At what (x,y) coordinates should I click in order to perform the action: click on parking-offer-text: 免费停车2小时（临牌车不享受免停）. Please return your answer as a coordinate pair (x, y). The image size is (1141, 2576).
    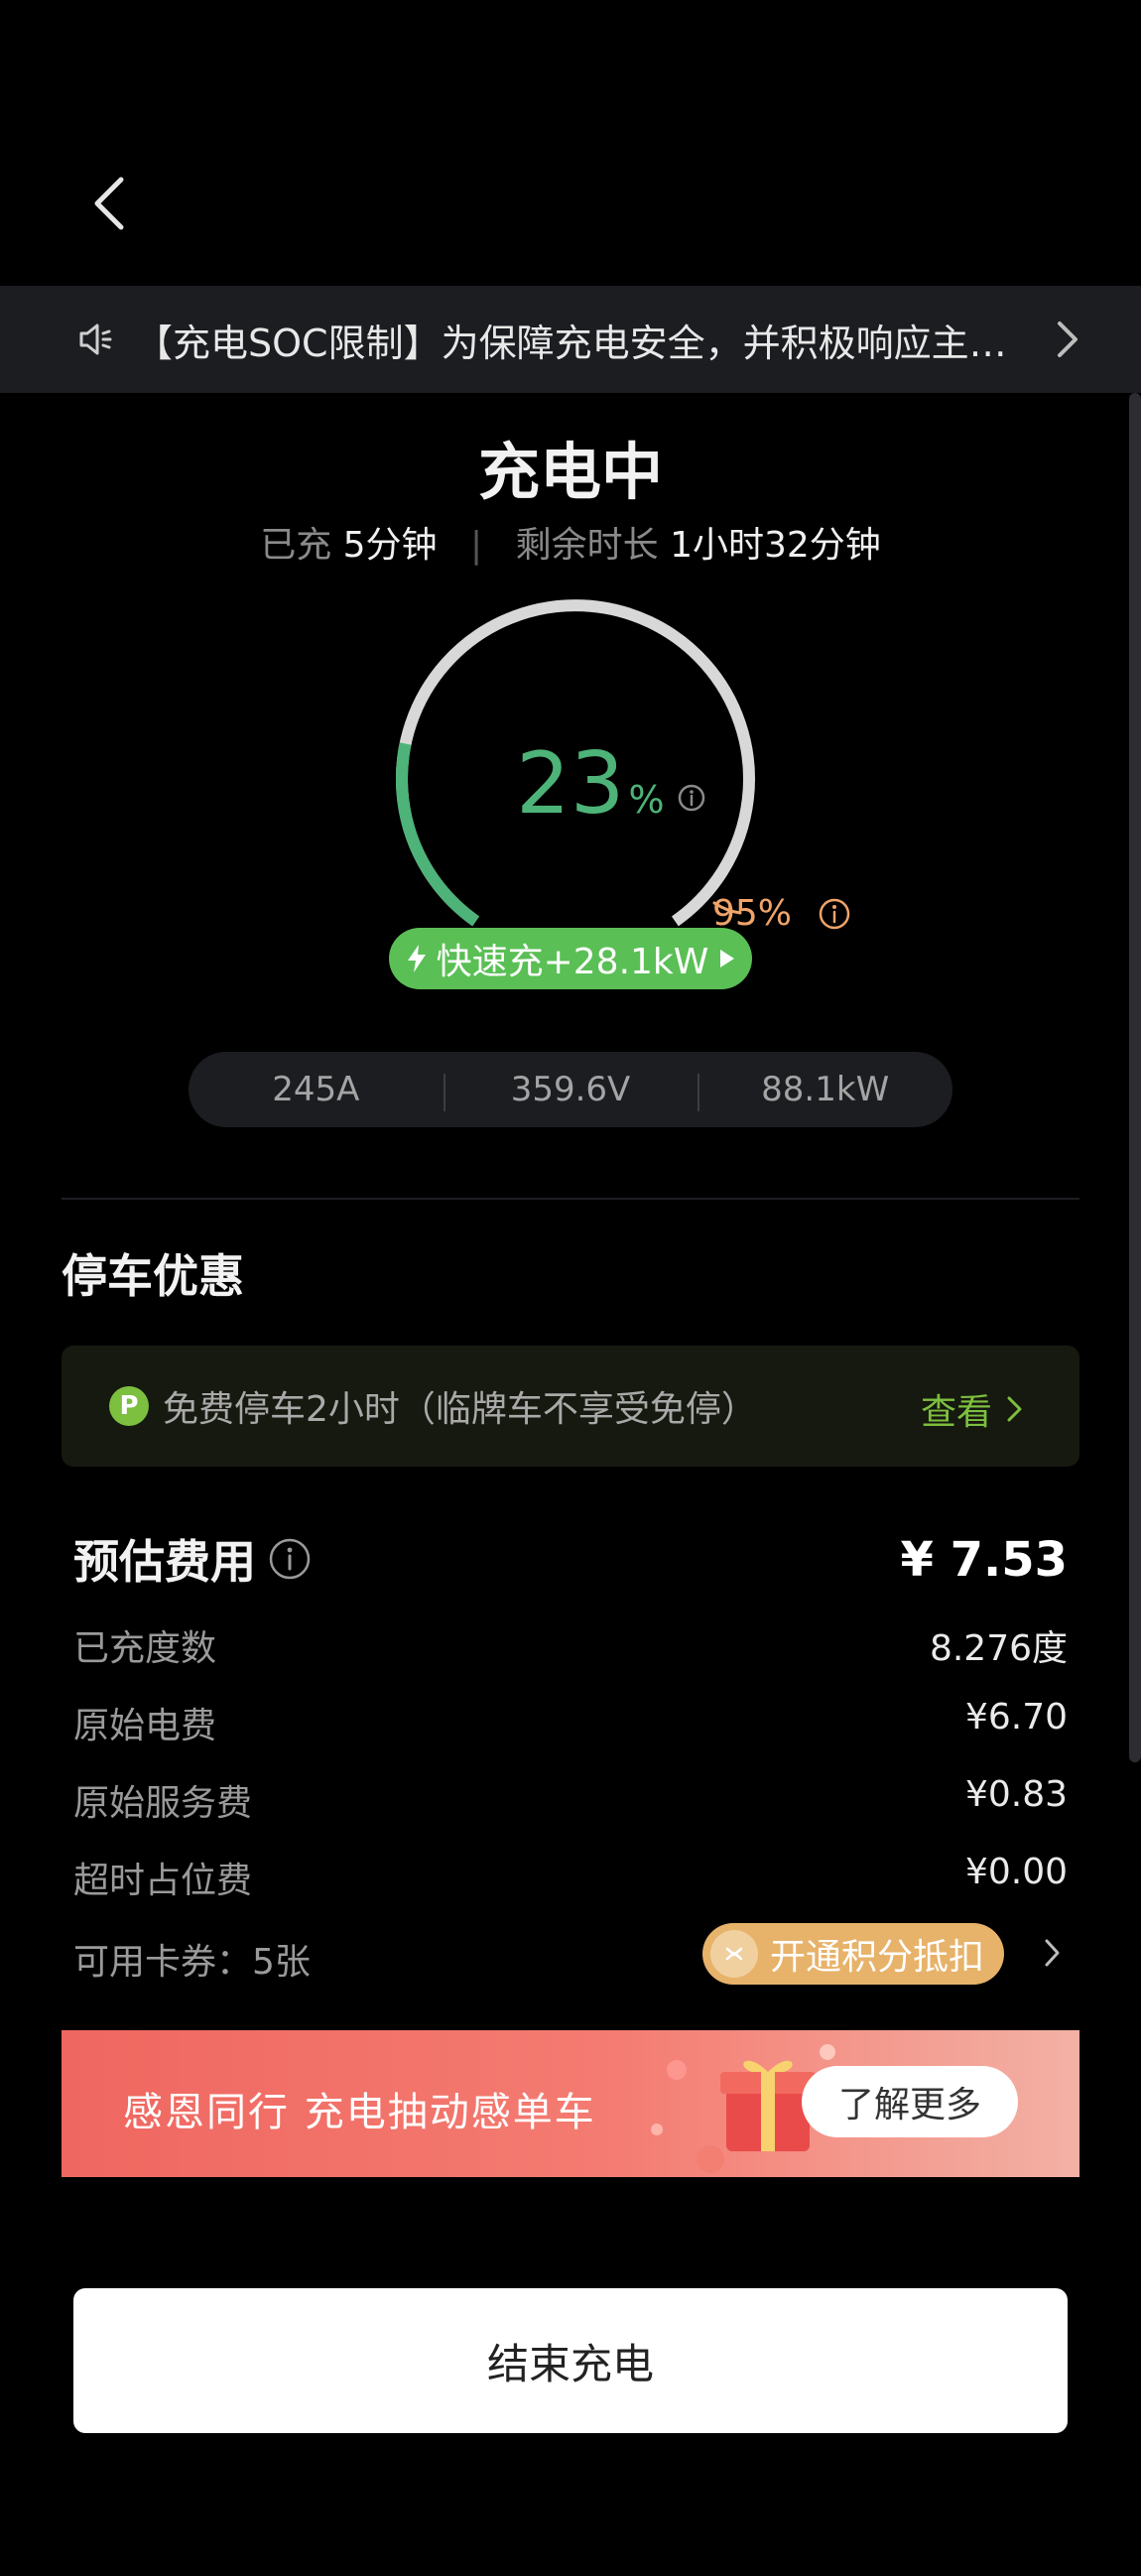
    Looking at the image, I should click on (460, 1410).